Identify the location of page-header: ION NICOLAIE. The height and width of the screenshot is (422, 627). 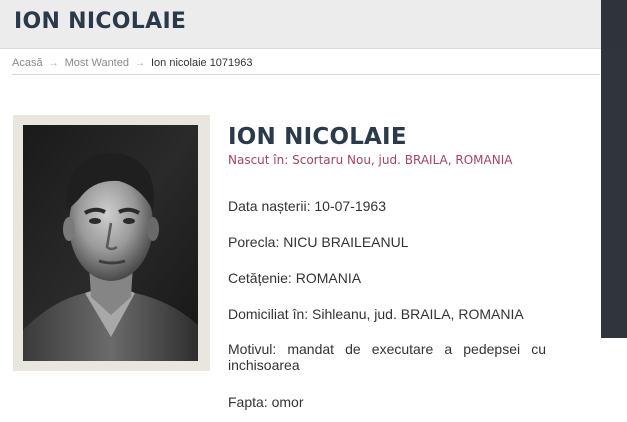
(313, 24).